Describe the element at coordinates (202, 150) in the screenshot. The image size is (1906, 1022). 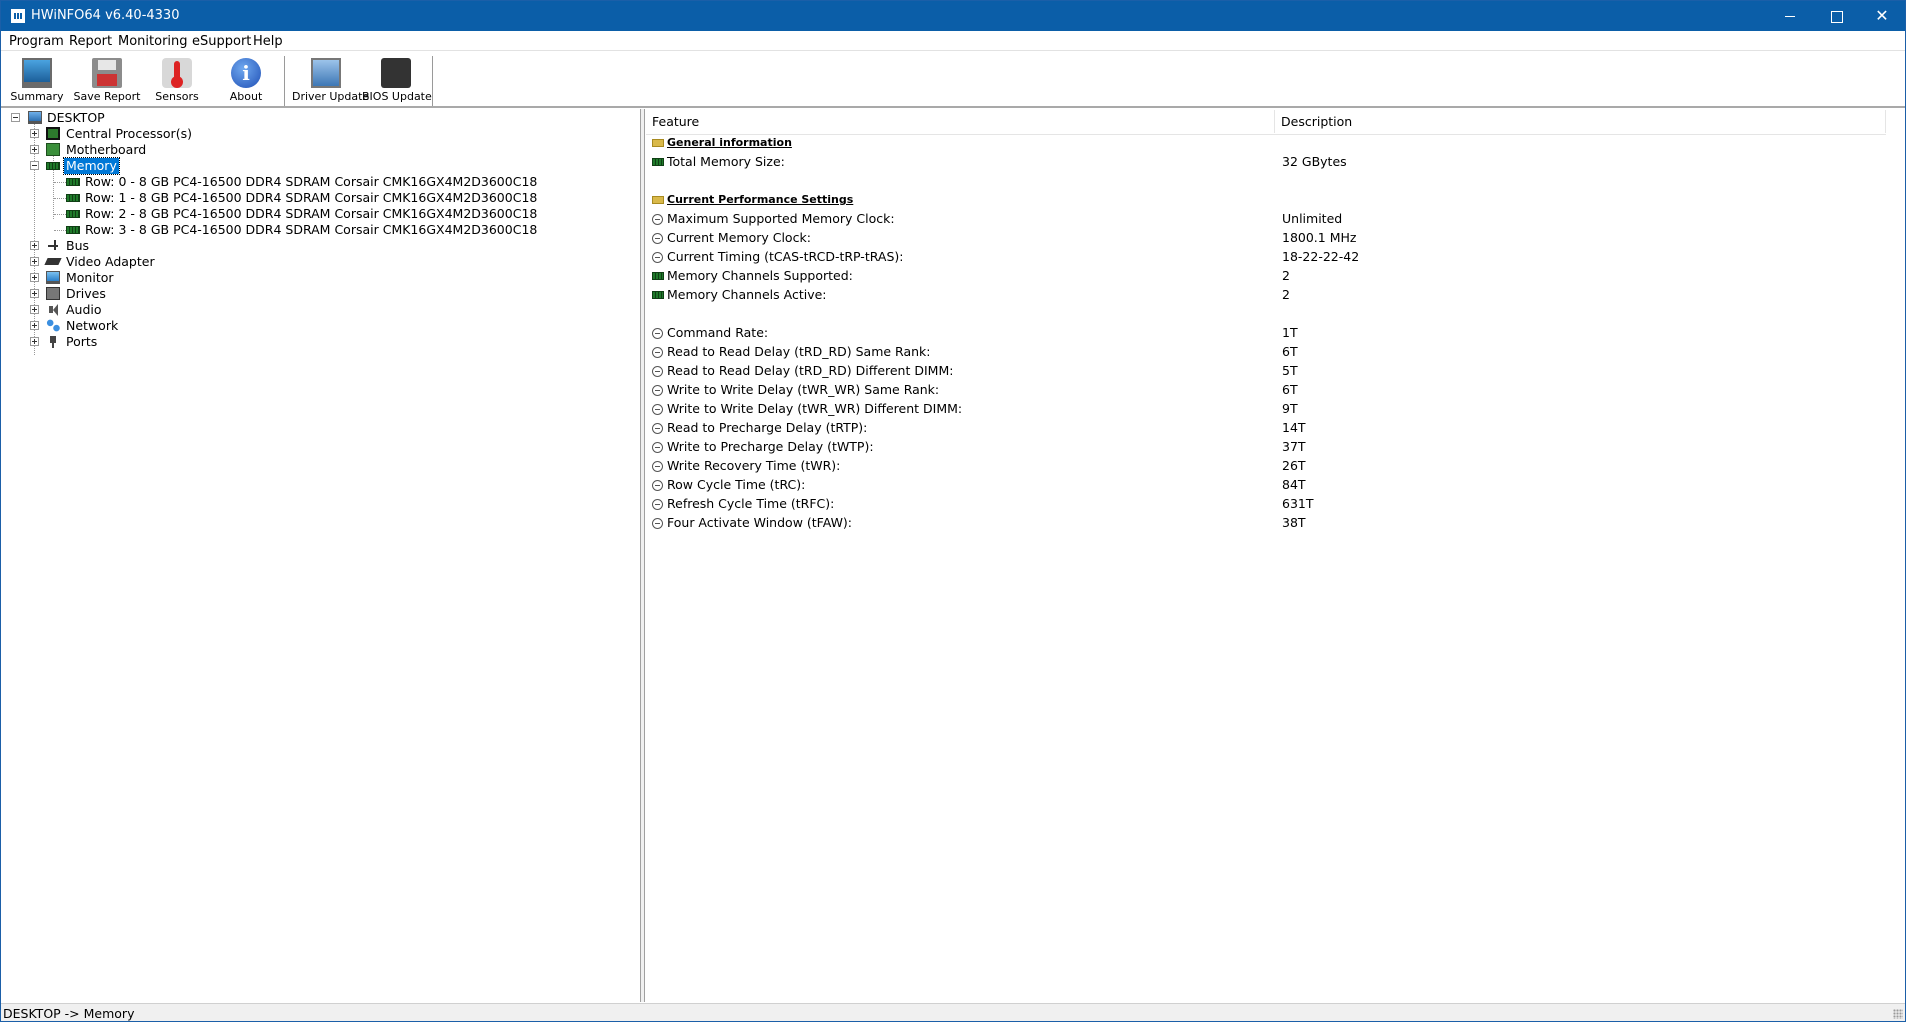
I see `tree-item-motherboard: Motherboard` at that location.